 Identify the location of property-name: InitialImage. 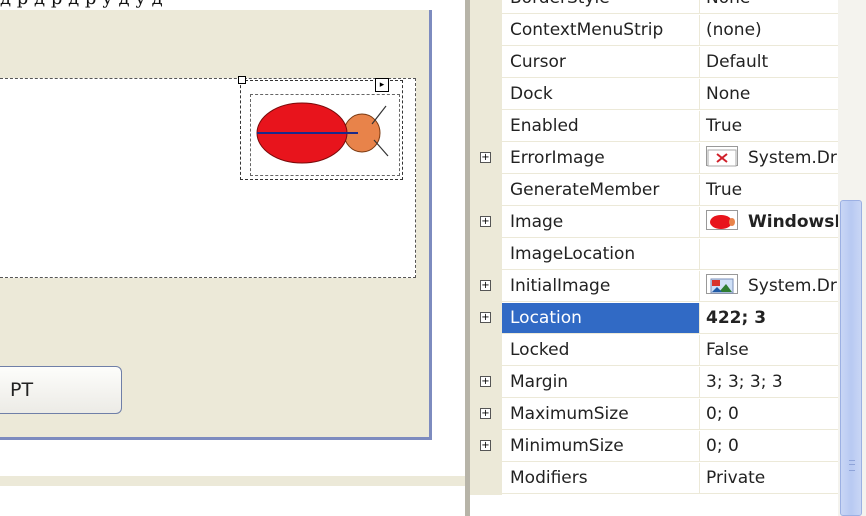
(601, 286).